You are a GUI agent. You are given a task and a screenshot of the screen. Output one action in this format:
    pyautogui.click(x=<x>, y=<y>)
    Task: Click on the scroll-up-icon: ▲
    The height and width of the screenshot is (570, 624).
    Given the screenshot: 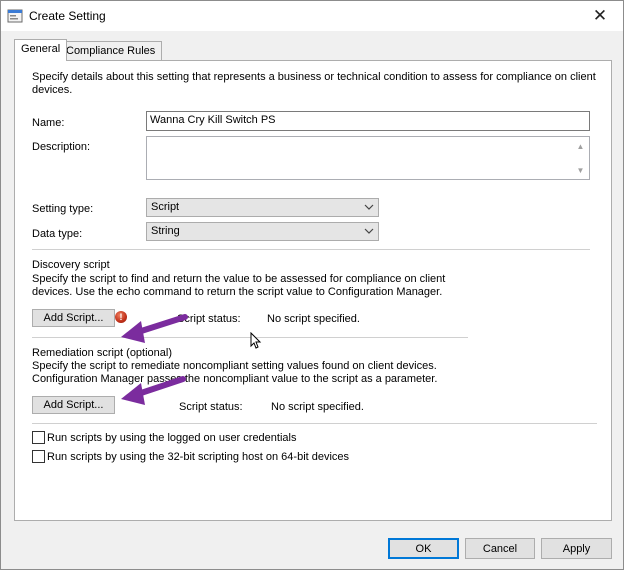 What is the action you would take?
    pyautogui.click(x=580, y=146)
    